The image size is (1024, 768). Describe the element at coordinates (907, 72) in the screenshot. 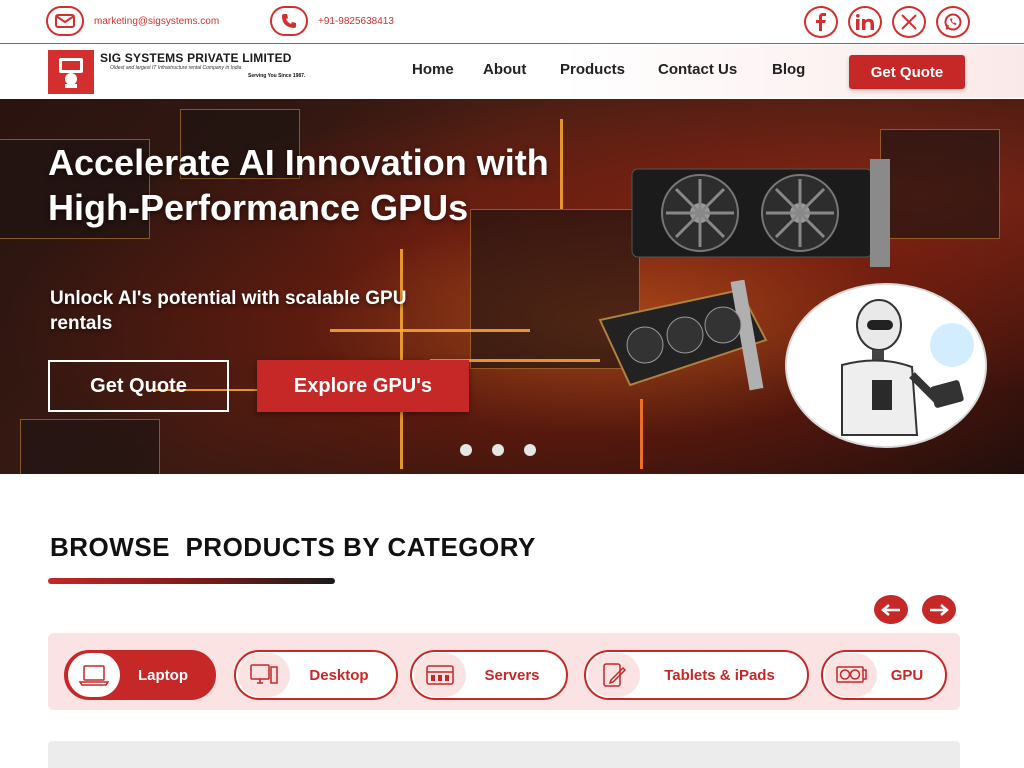

I see `header-get-quote-button: Get Quote` at that location.